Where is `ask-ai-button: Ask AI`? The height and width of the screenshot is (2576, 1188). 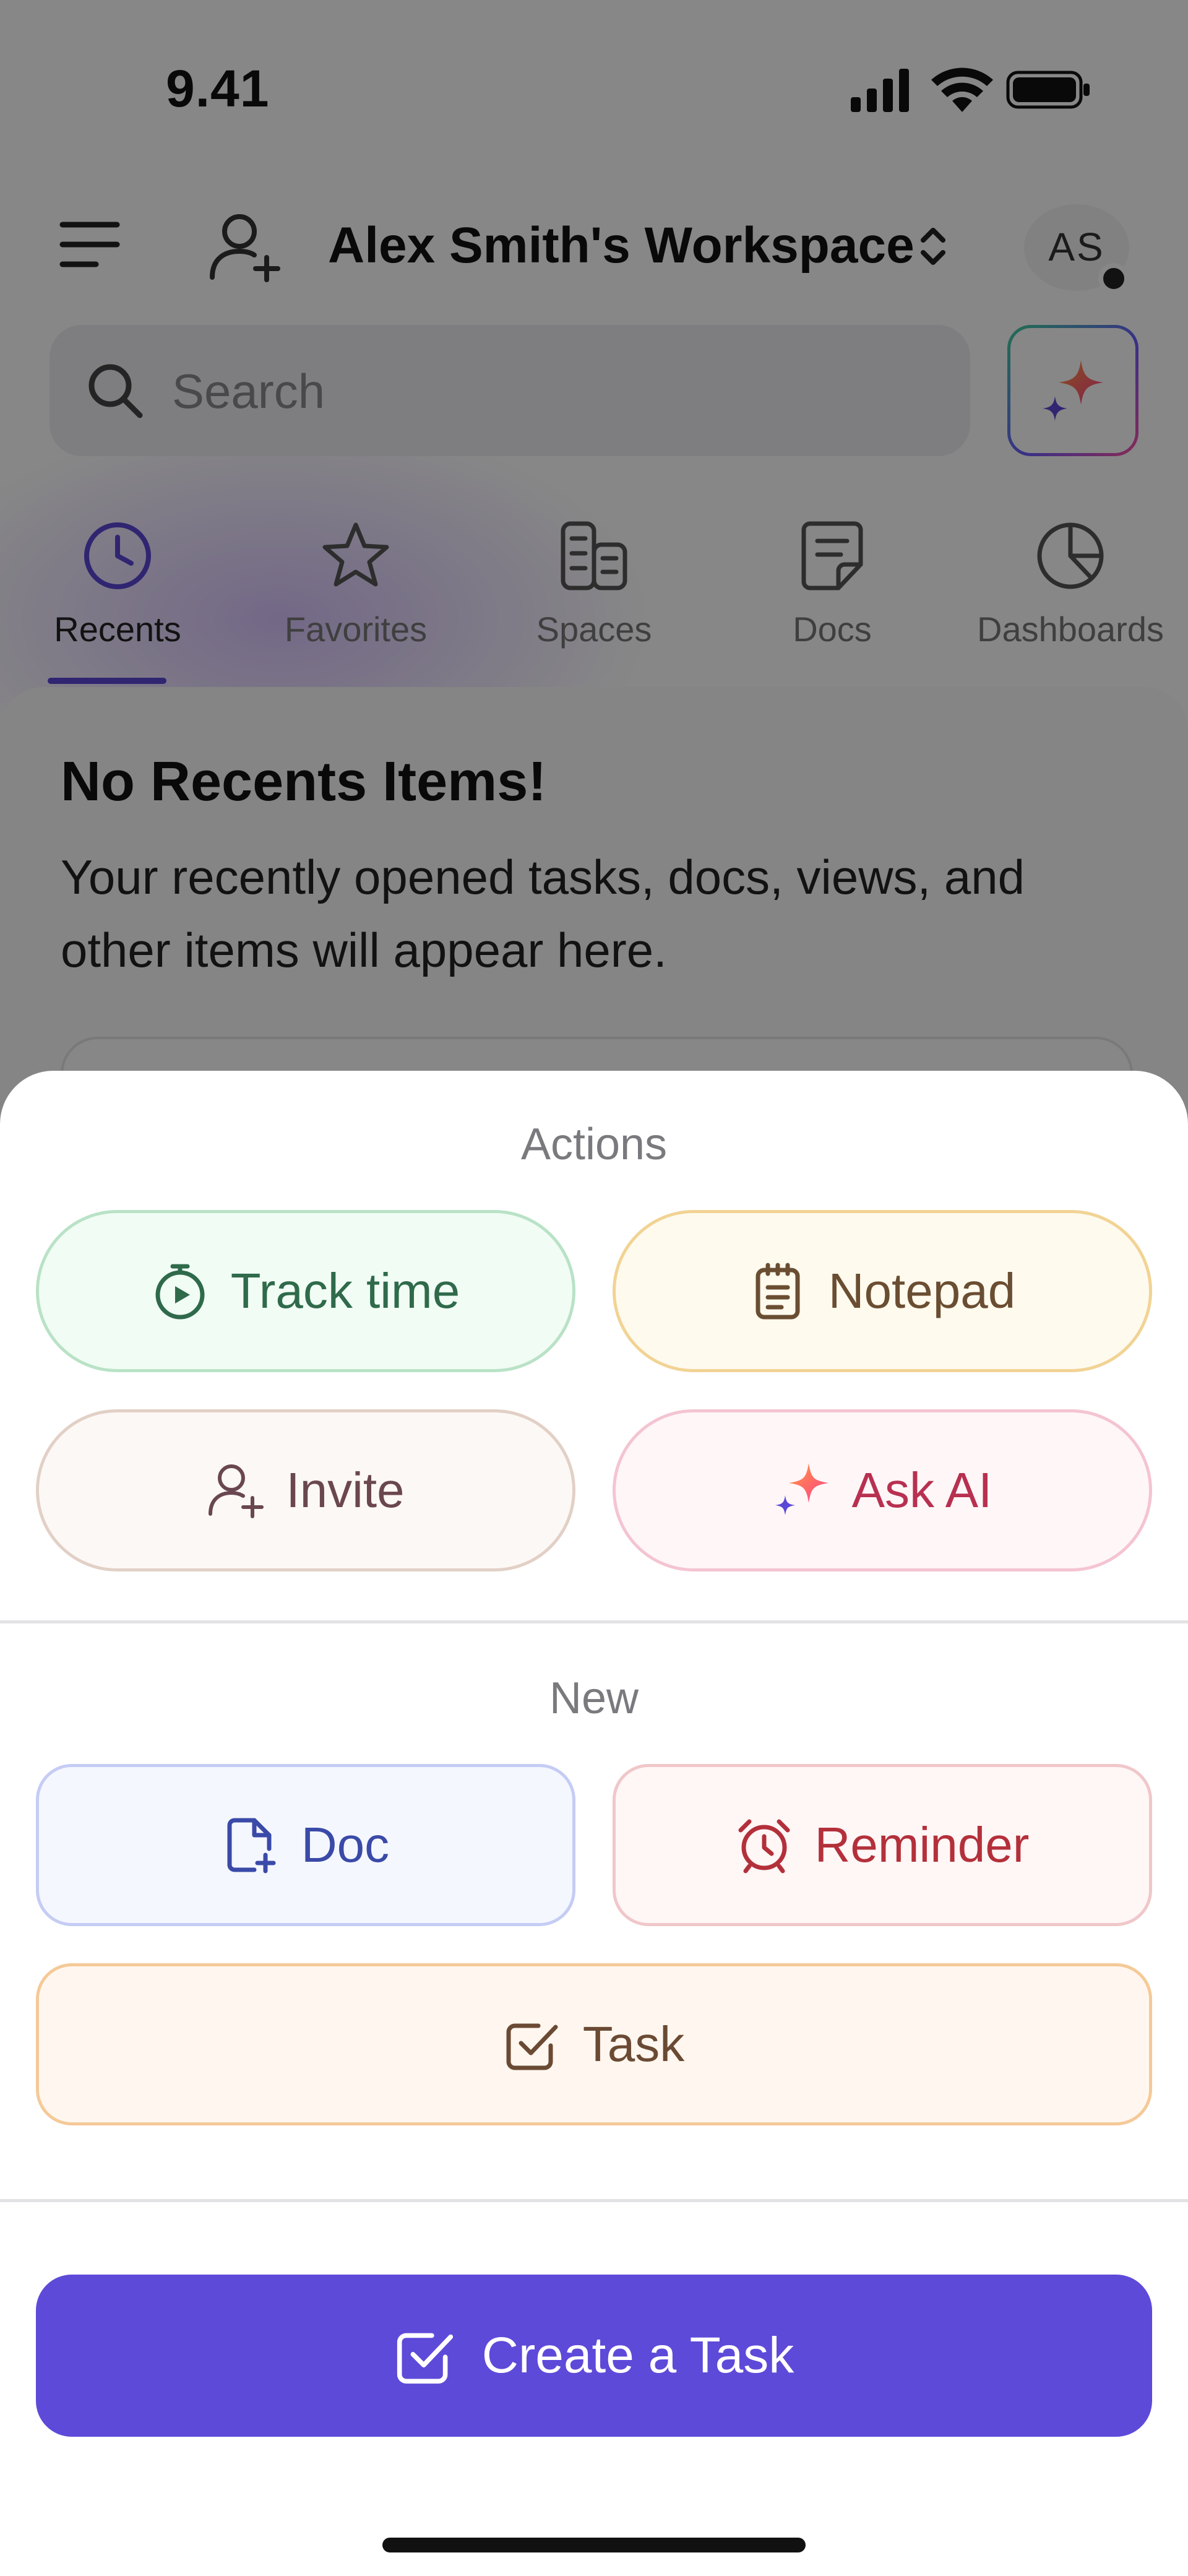 ask-ai-button: Ask AI is located at coordinates (883, 1490).